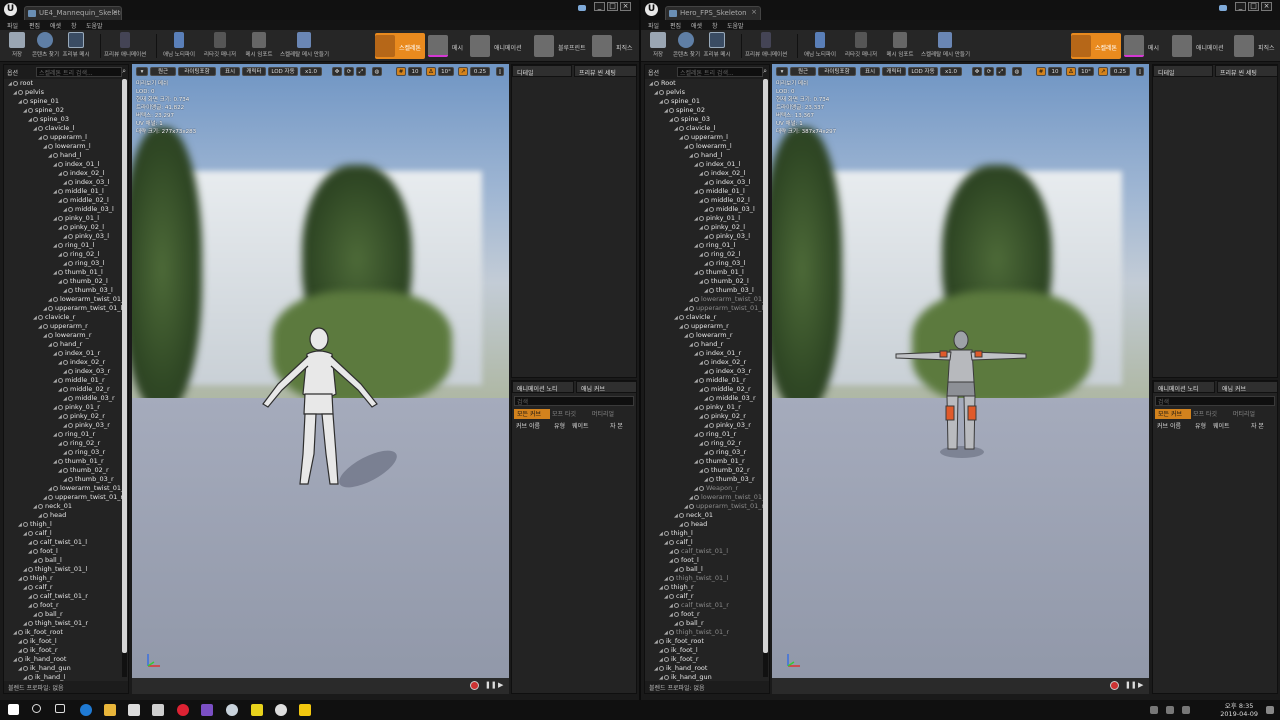  I want to click on blend-profile-dropdown: 블렌드 프로파일: 없음, so click(707, 687).